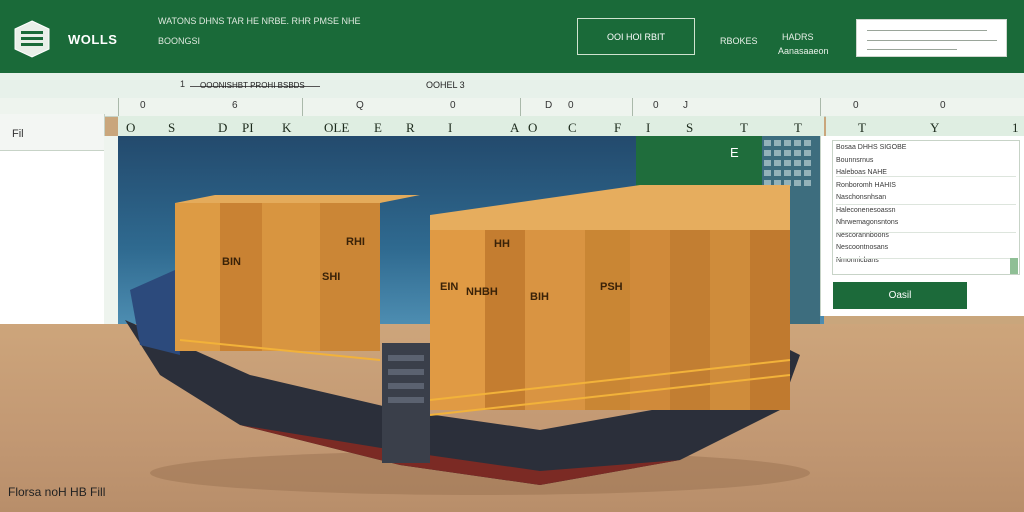 This screenshot has width=1024, height=512. Describe the element at coordinates (378, 128) in the screenshot. I see `row-label: E` at that location.